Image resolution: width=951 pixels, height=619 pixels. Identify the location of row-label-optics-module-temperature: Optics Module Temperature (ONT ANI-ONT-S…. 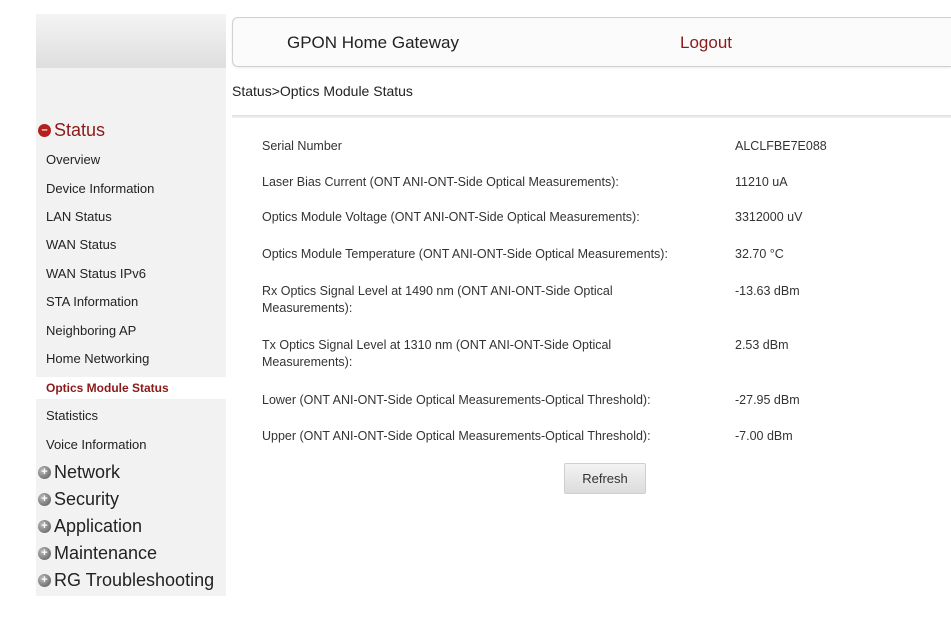
(465, 254).